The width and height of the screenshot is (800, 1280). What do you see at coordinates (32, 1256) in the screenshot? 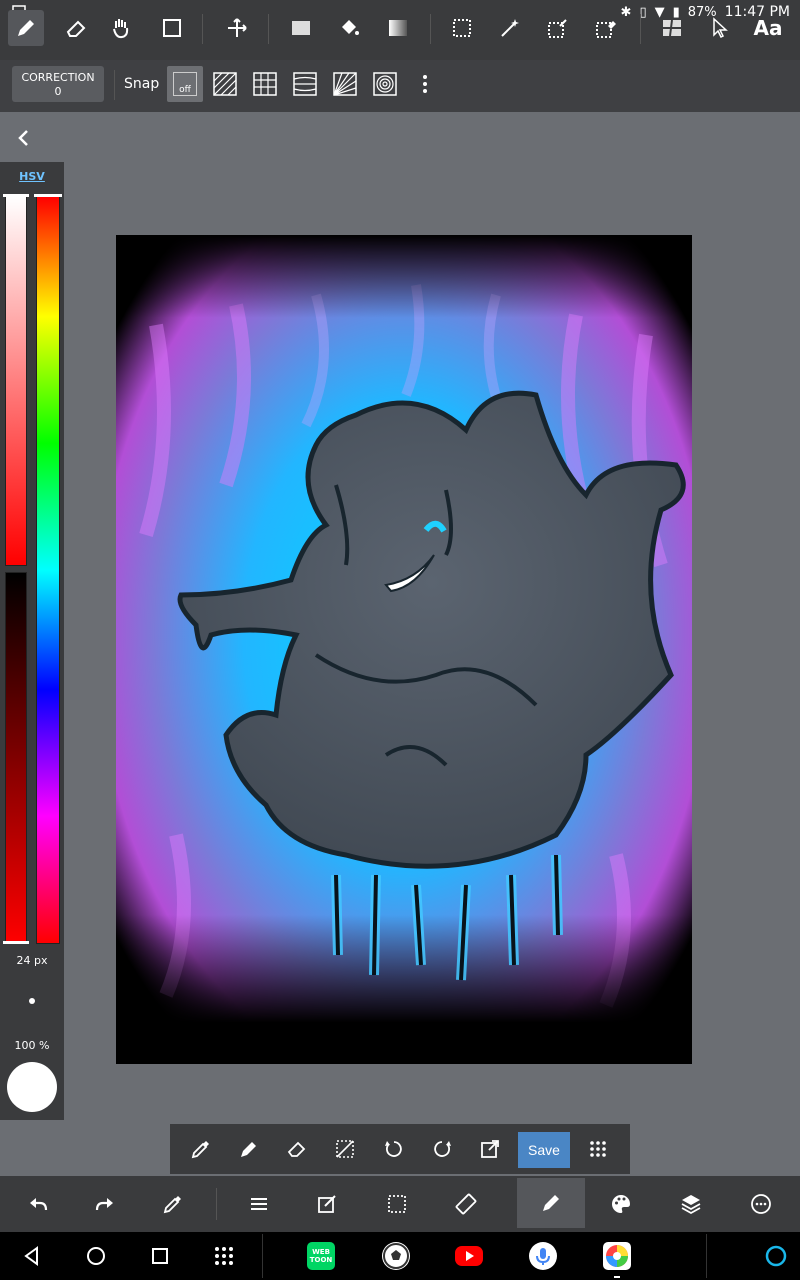
I see `nav-back-button` at bounding box center [32, 1256].